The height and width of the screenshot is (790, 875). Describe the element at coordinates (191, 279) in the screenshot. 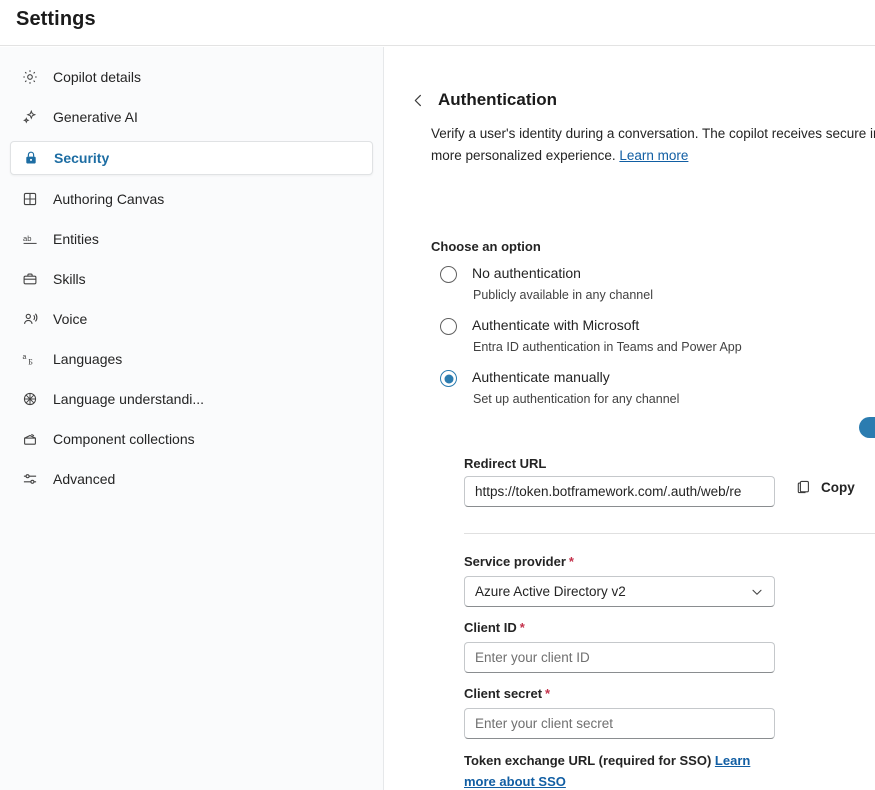

I see `sidebar-item-skills: Skills` at that location.